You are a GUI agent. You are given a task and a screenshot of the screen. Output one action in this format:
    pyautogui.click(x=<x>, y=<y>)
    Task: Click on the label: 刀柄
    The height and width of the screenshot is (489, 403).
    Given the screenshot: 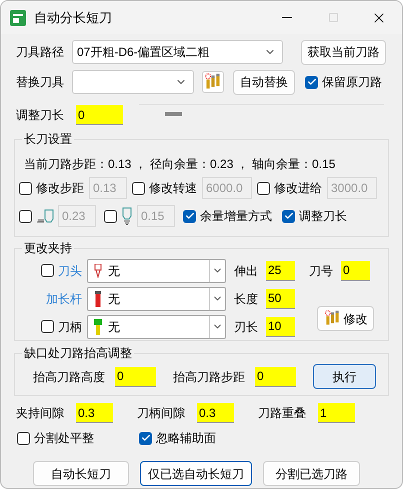 What is the action you would take?
    pyautogui.click(x=70, y=327)
    